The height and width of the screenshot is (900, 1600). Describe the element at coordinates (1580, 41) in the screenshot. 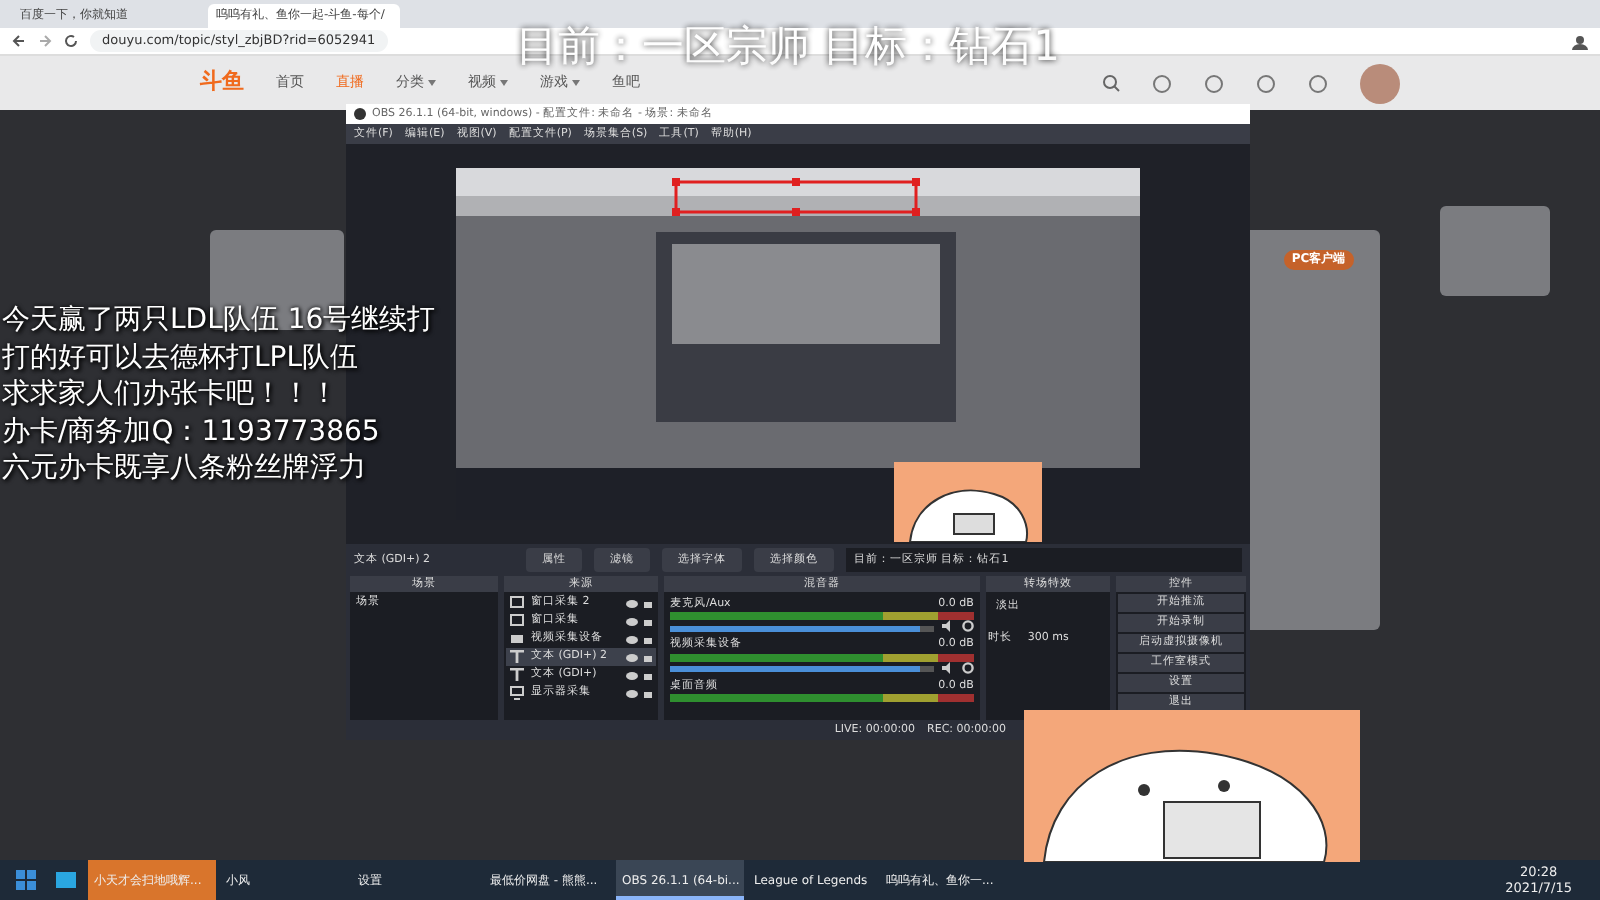

I see `avatar-icon` at that location.